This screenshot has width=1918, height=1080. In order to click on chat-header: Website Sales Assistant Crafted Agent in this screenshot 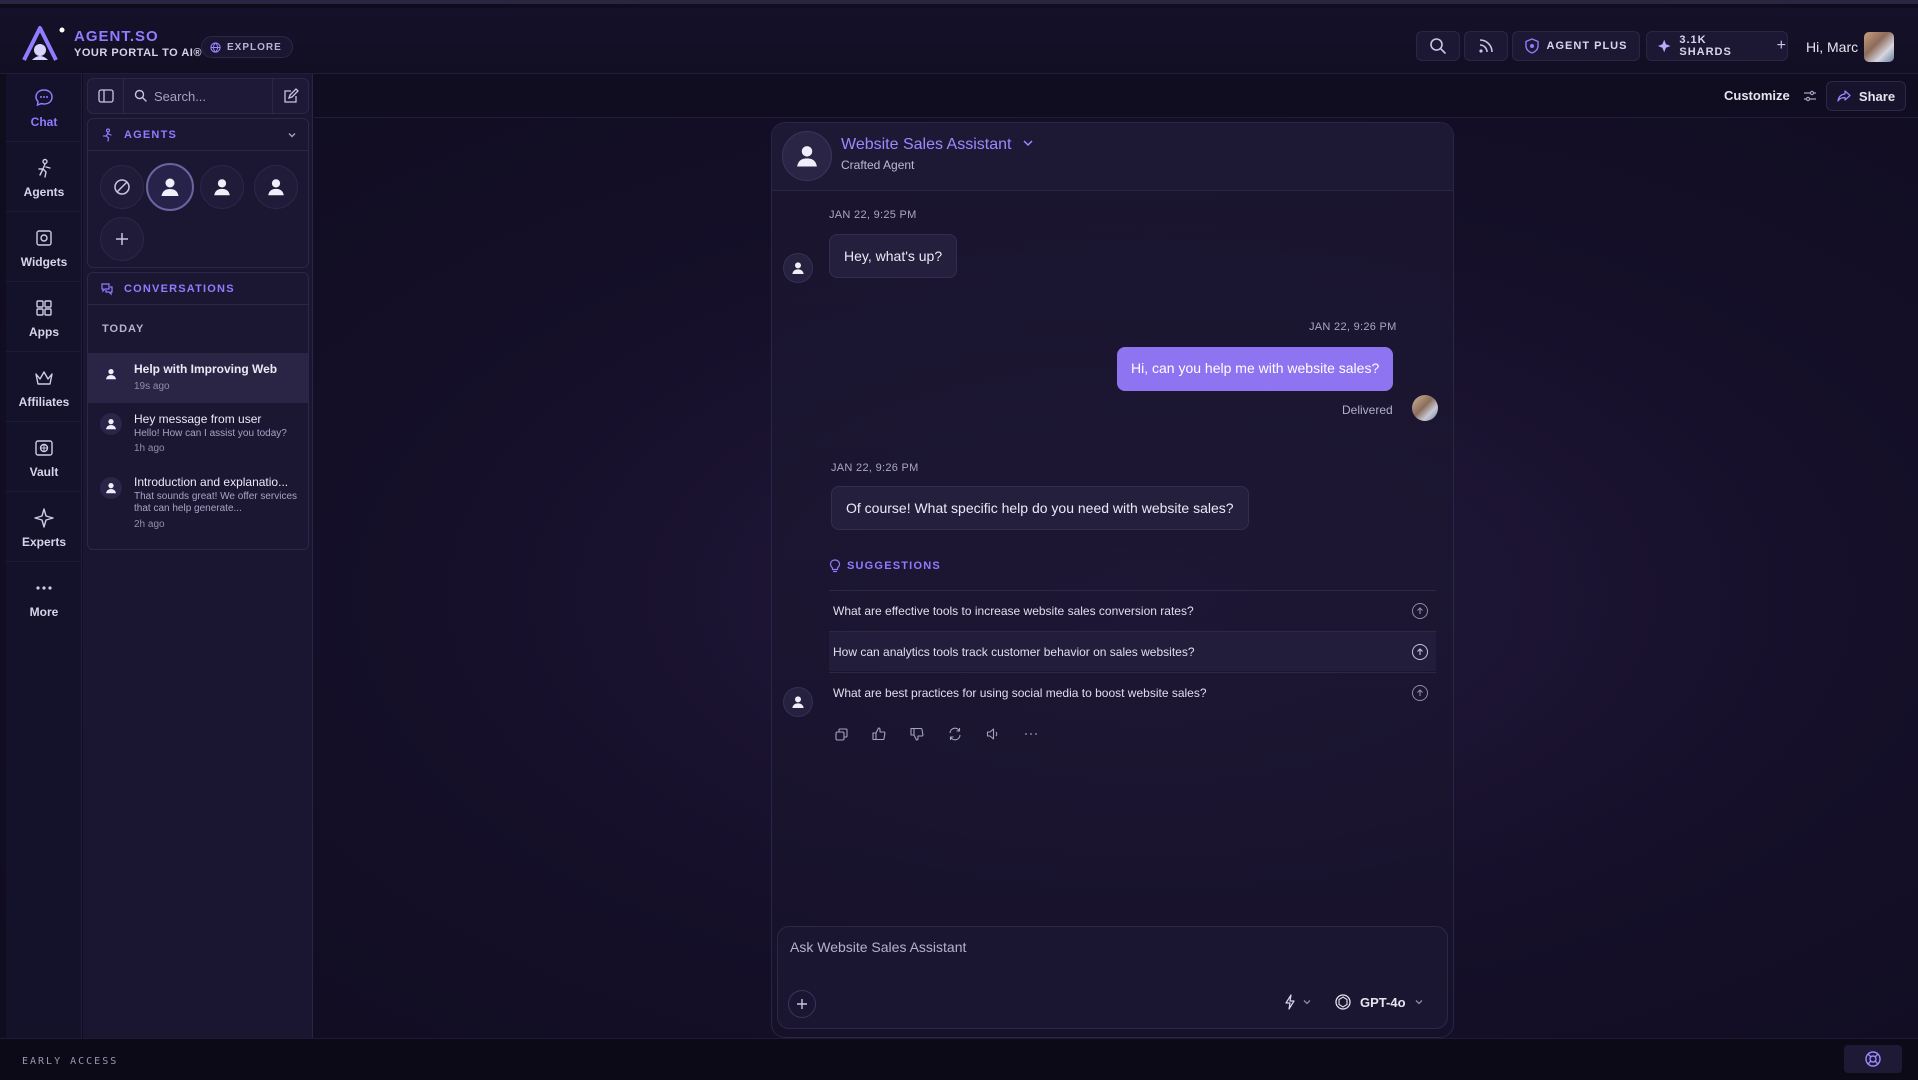, I will do `click(1112, 157)`.